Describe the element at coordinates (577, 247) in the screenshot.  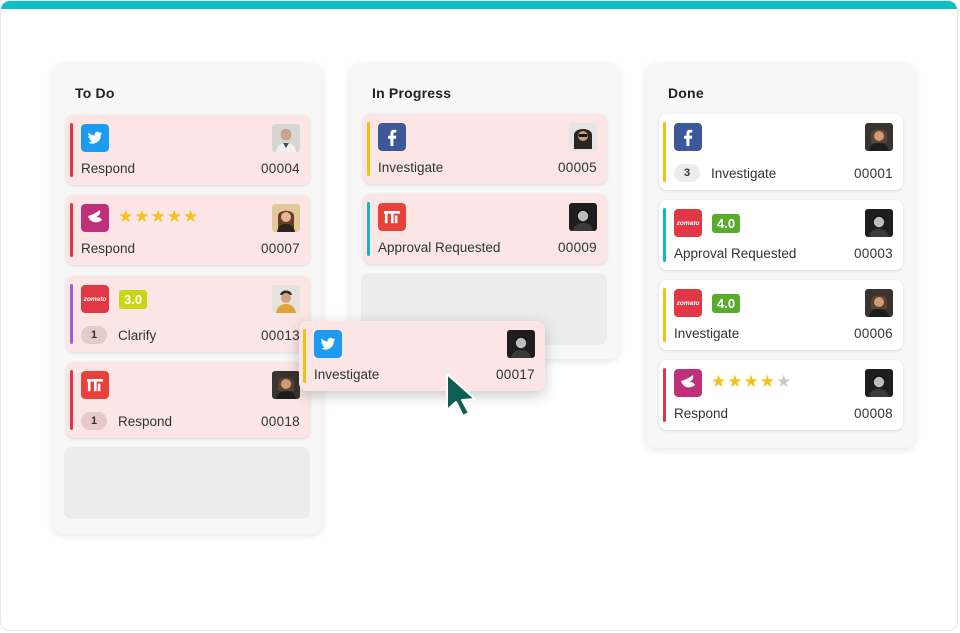
I see `ticket-id: 00009` at that location.